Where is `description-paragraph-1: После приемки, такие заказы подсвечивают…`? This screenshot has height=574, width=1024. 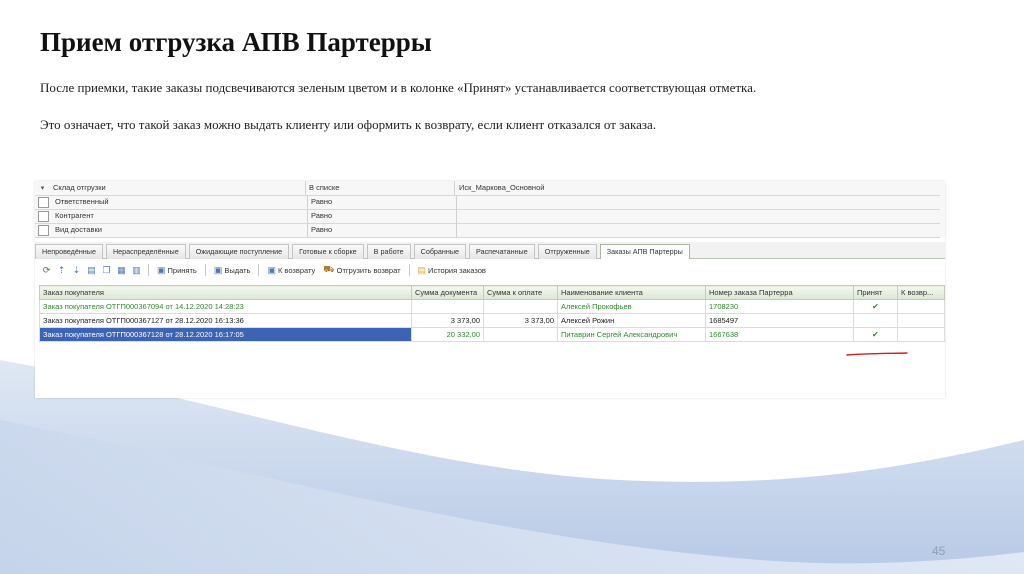
description-paragraph-1: После приемки, такие заказы подсвечивают… is located at coordinates (398, 87).